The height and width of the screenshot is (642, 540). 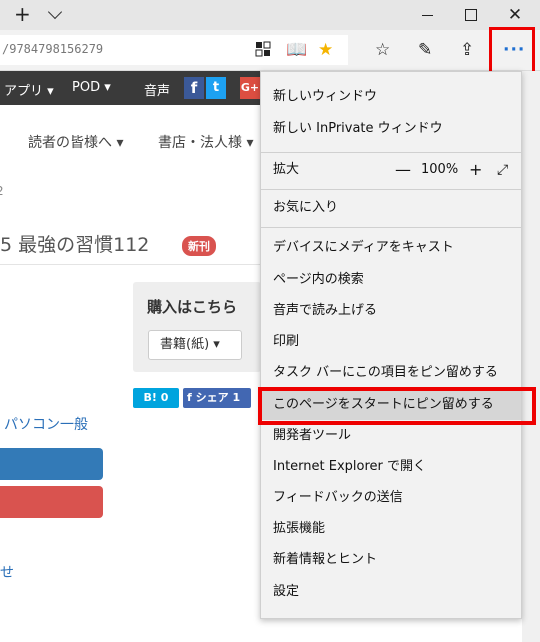 What do you see at coordinates (7, 572) in the screenshot?
I see `footer-link: せ` at bounding box center [7, 572].